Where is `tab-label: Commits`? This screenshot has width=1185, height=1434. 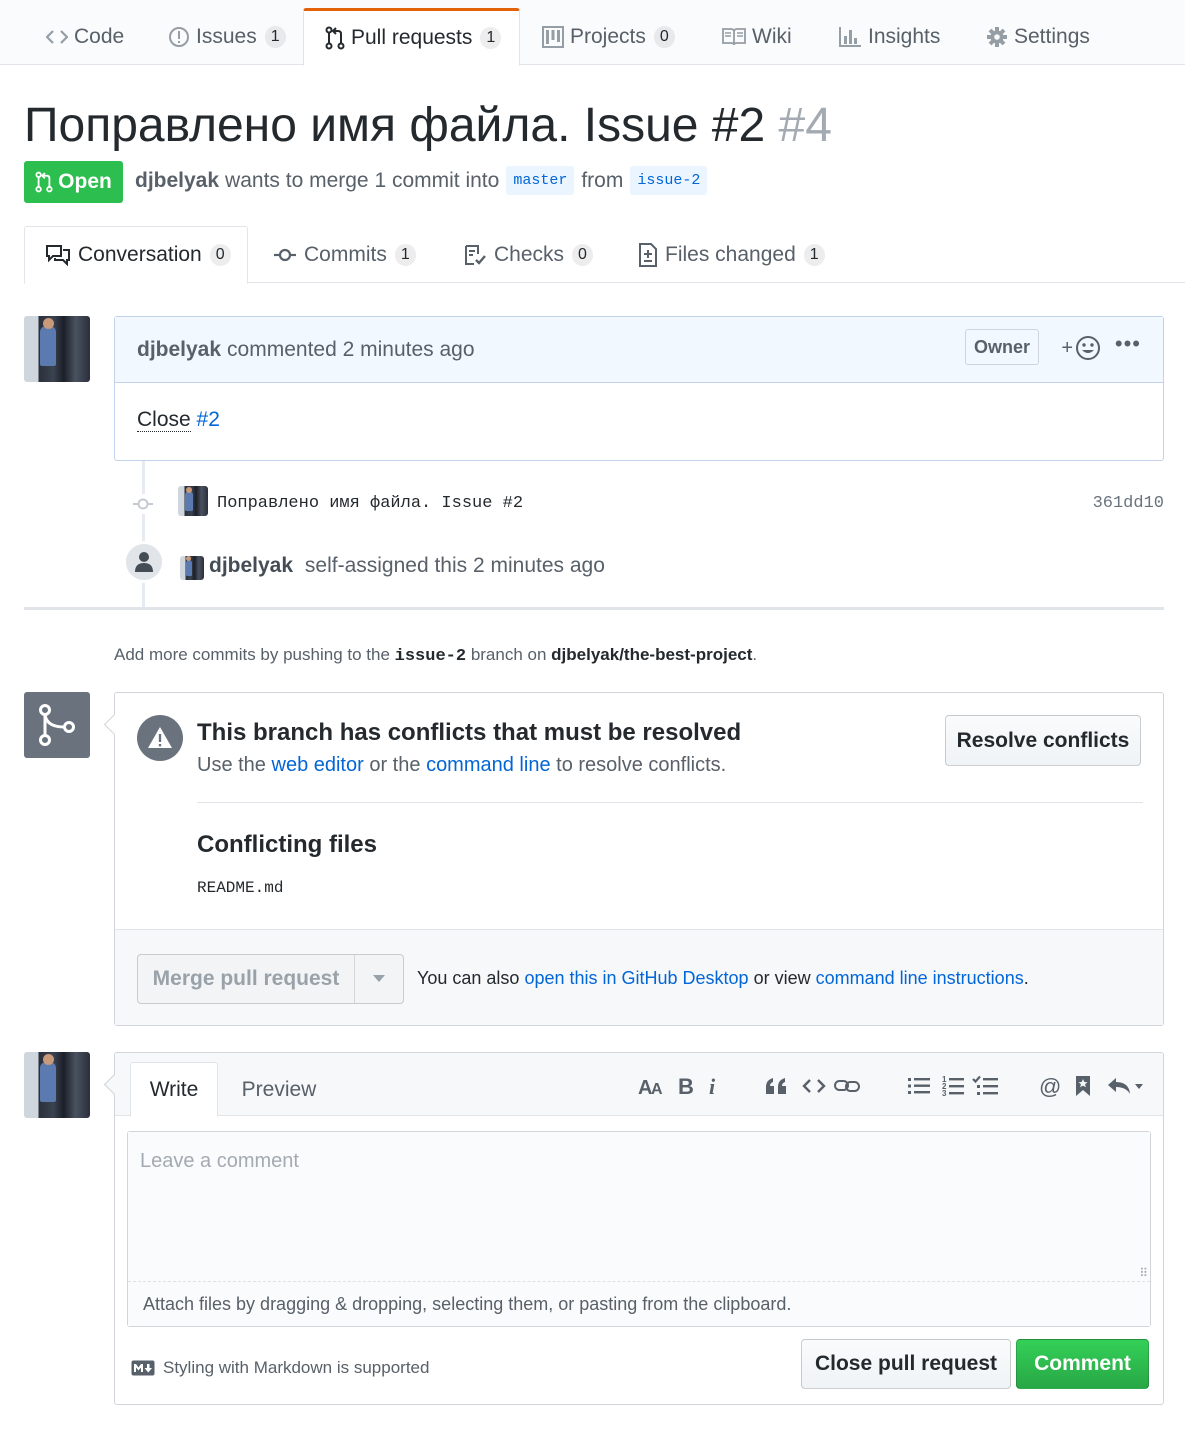 tab-label: Commits is located at coordinates (345, 254).